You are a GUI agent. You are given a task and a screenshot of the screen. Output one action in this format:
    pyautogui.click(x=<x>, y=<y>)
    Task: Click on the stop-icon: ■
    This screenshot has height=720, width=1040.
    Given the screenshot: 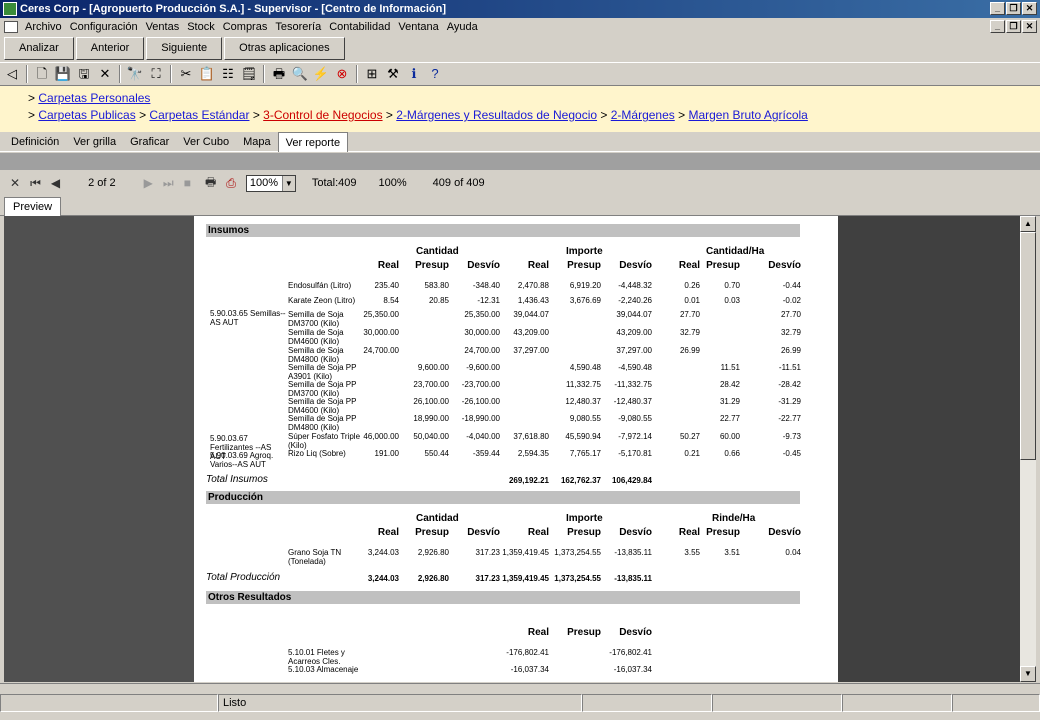 What is the action you would take?
    pyautogui.click(x=187, y=183)
    